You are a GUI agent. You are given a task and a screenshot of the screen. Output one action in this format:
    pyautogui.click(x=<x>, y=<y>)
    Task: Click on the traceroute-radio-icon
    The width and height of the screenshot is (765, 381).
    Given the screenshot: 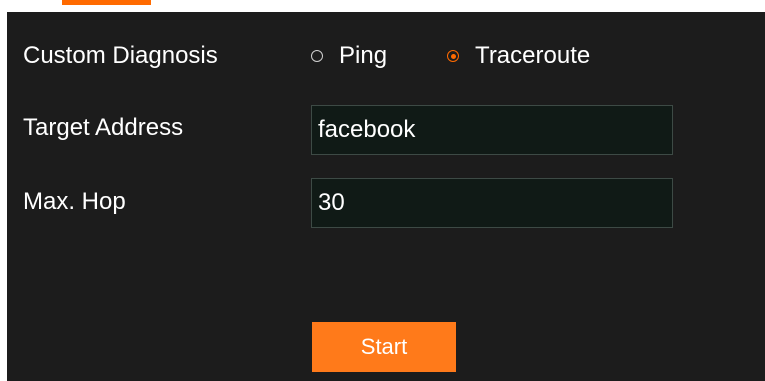 What is the action you would take?
    pyautogui.click(x=453, y=56)
    